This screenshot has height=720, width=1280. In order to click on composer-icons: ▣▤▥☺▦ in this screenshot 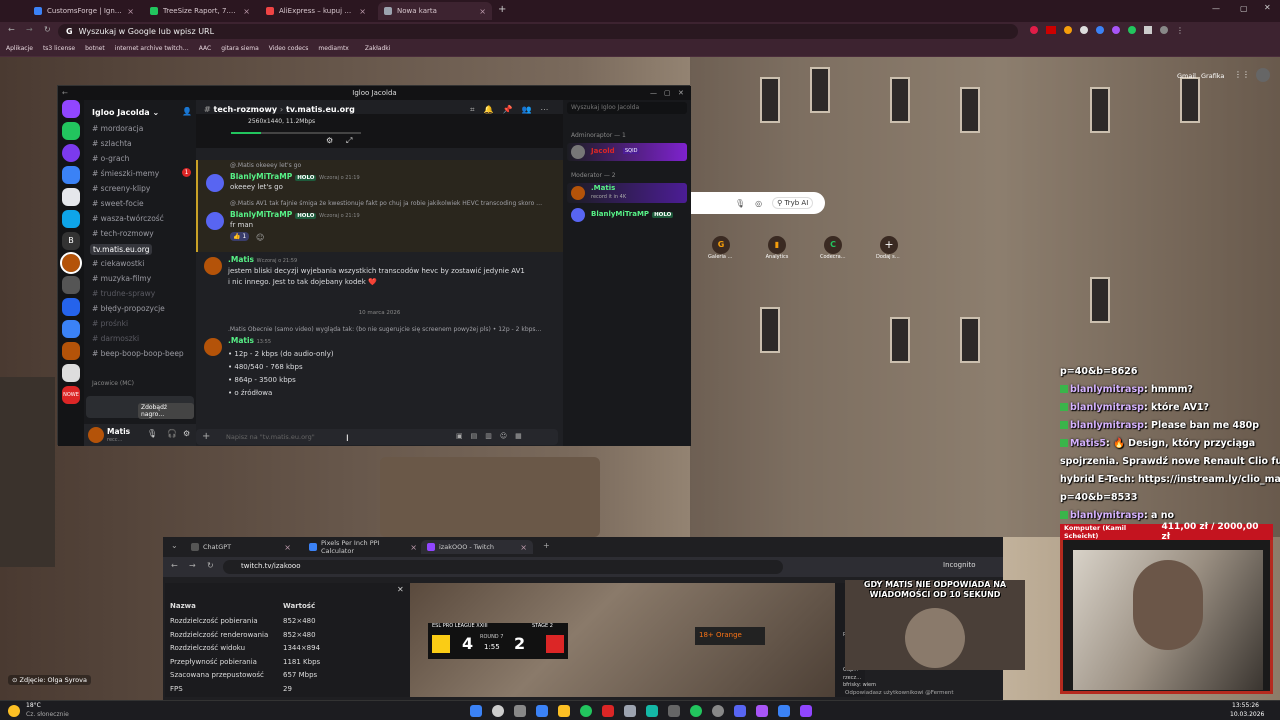, I will do `click(493, 436)`.